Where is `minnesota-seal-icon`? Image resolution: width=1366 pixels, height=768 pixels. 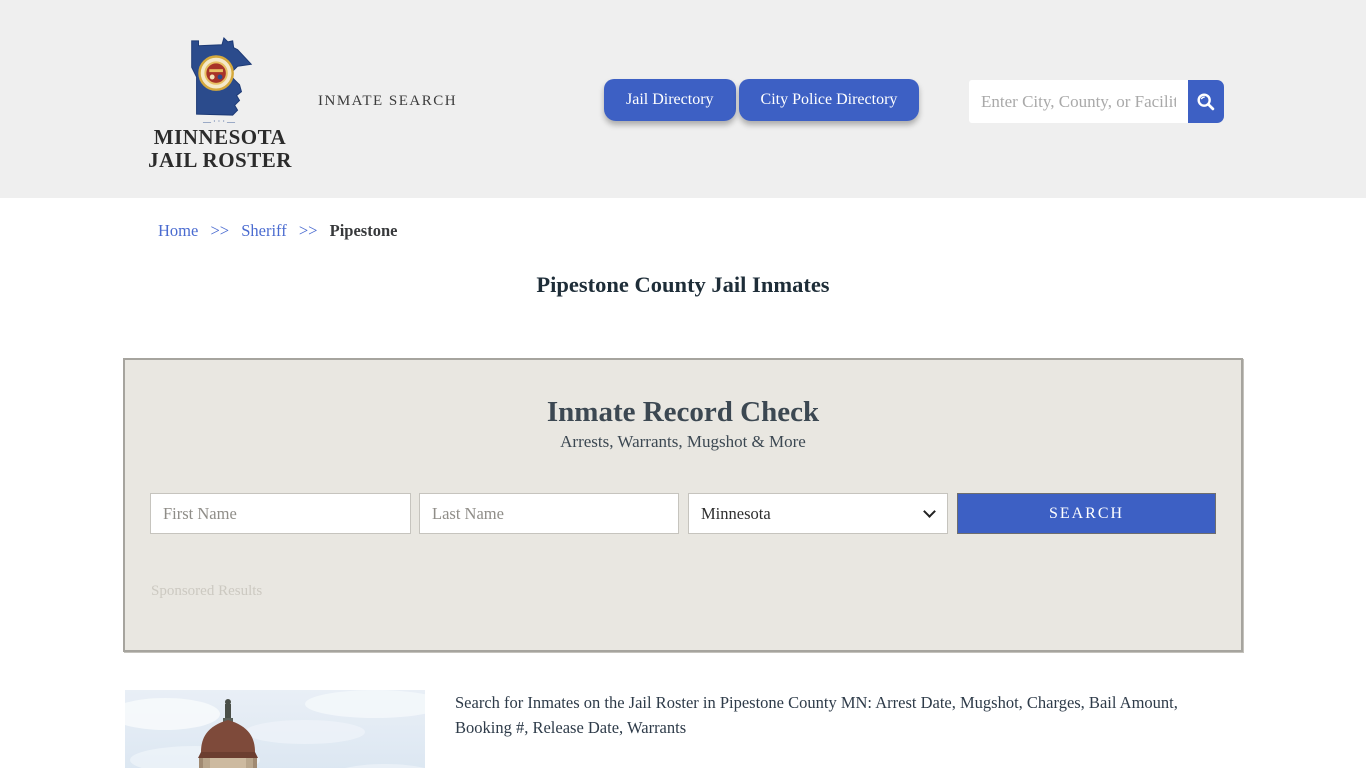
minnesota-seal-icon is located at coordinates (216, 73).